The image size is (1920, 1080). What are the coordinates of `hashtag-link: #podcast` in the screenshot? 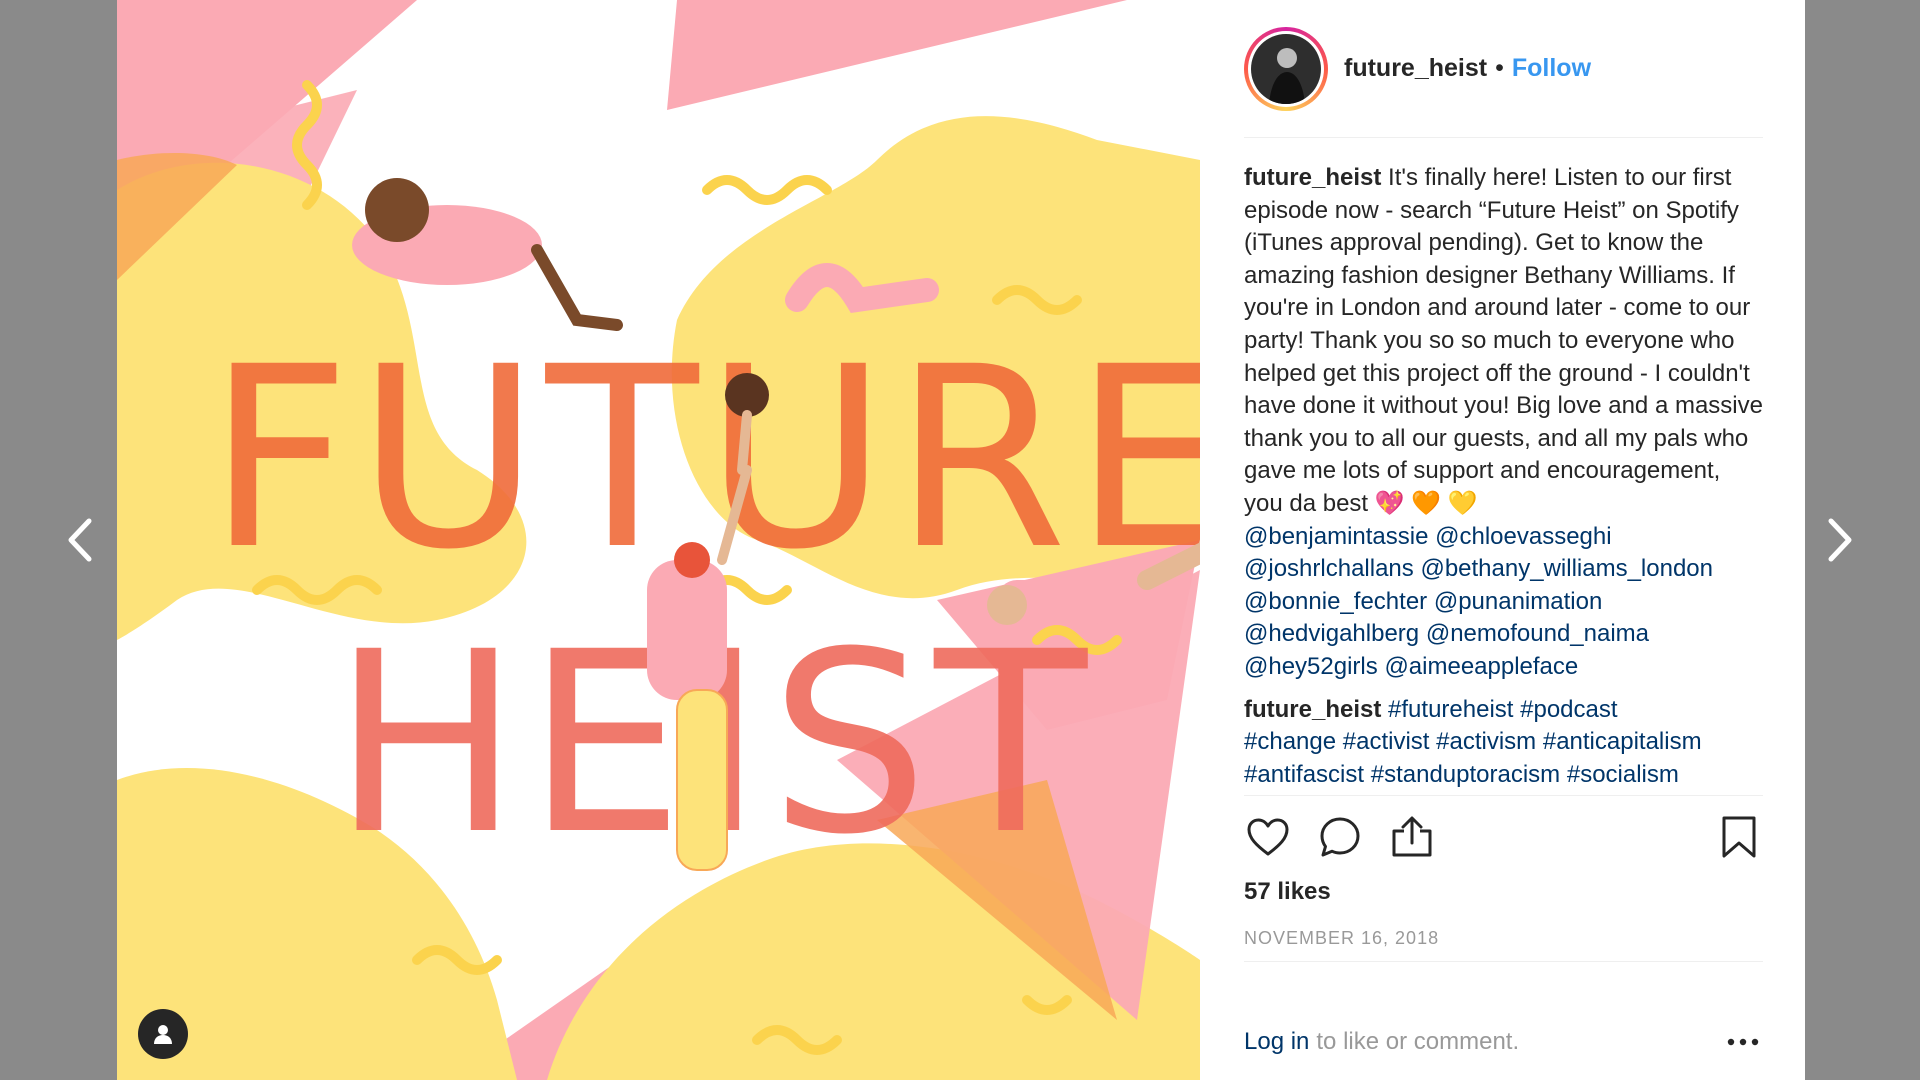 It's located at (1568, 709).